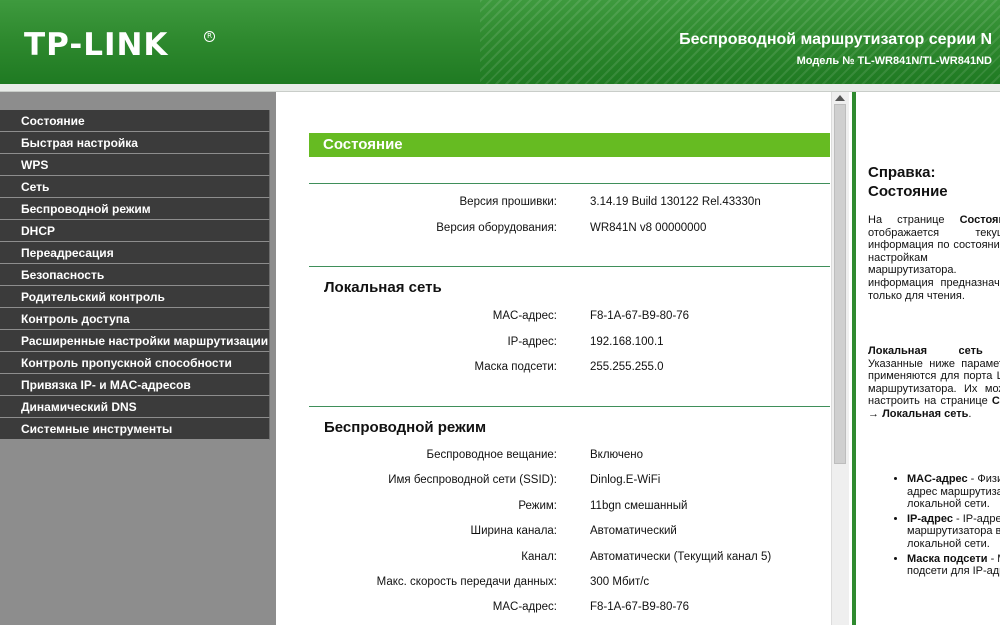 The image size is (1000, 625). I want to click on help-lan-link-network: Сеть, so click(996, 401).